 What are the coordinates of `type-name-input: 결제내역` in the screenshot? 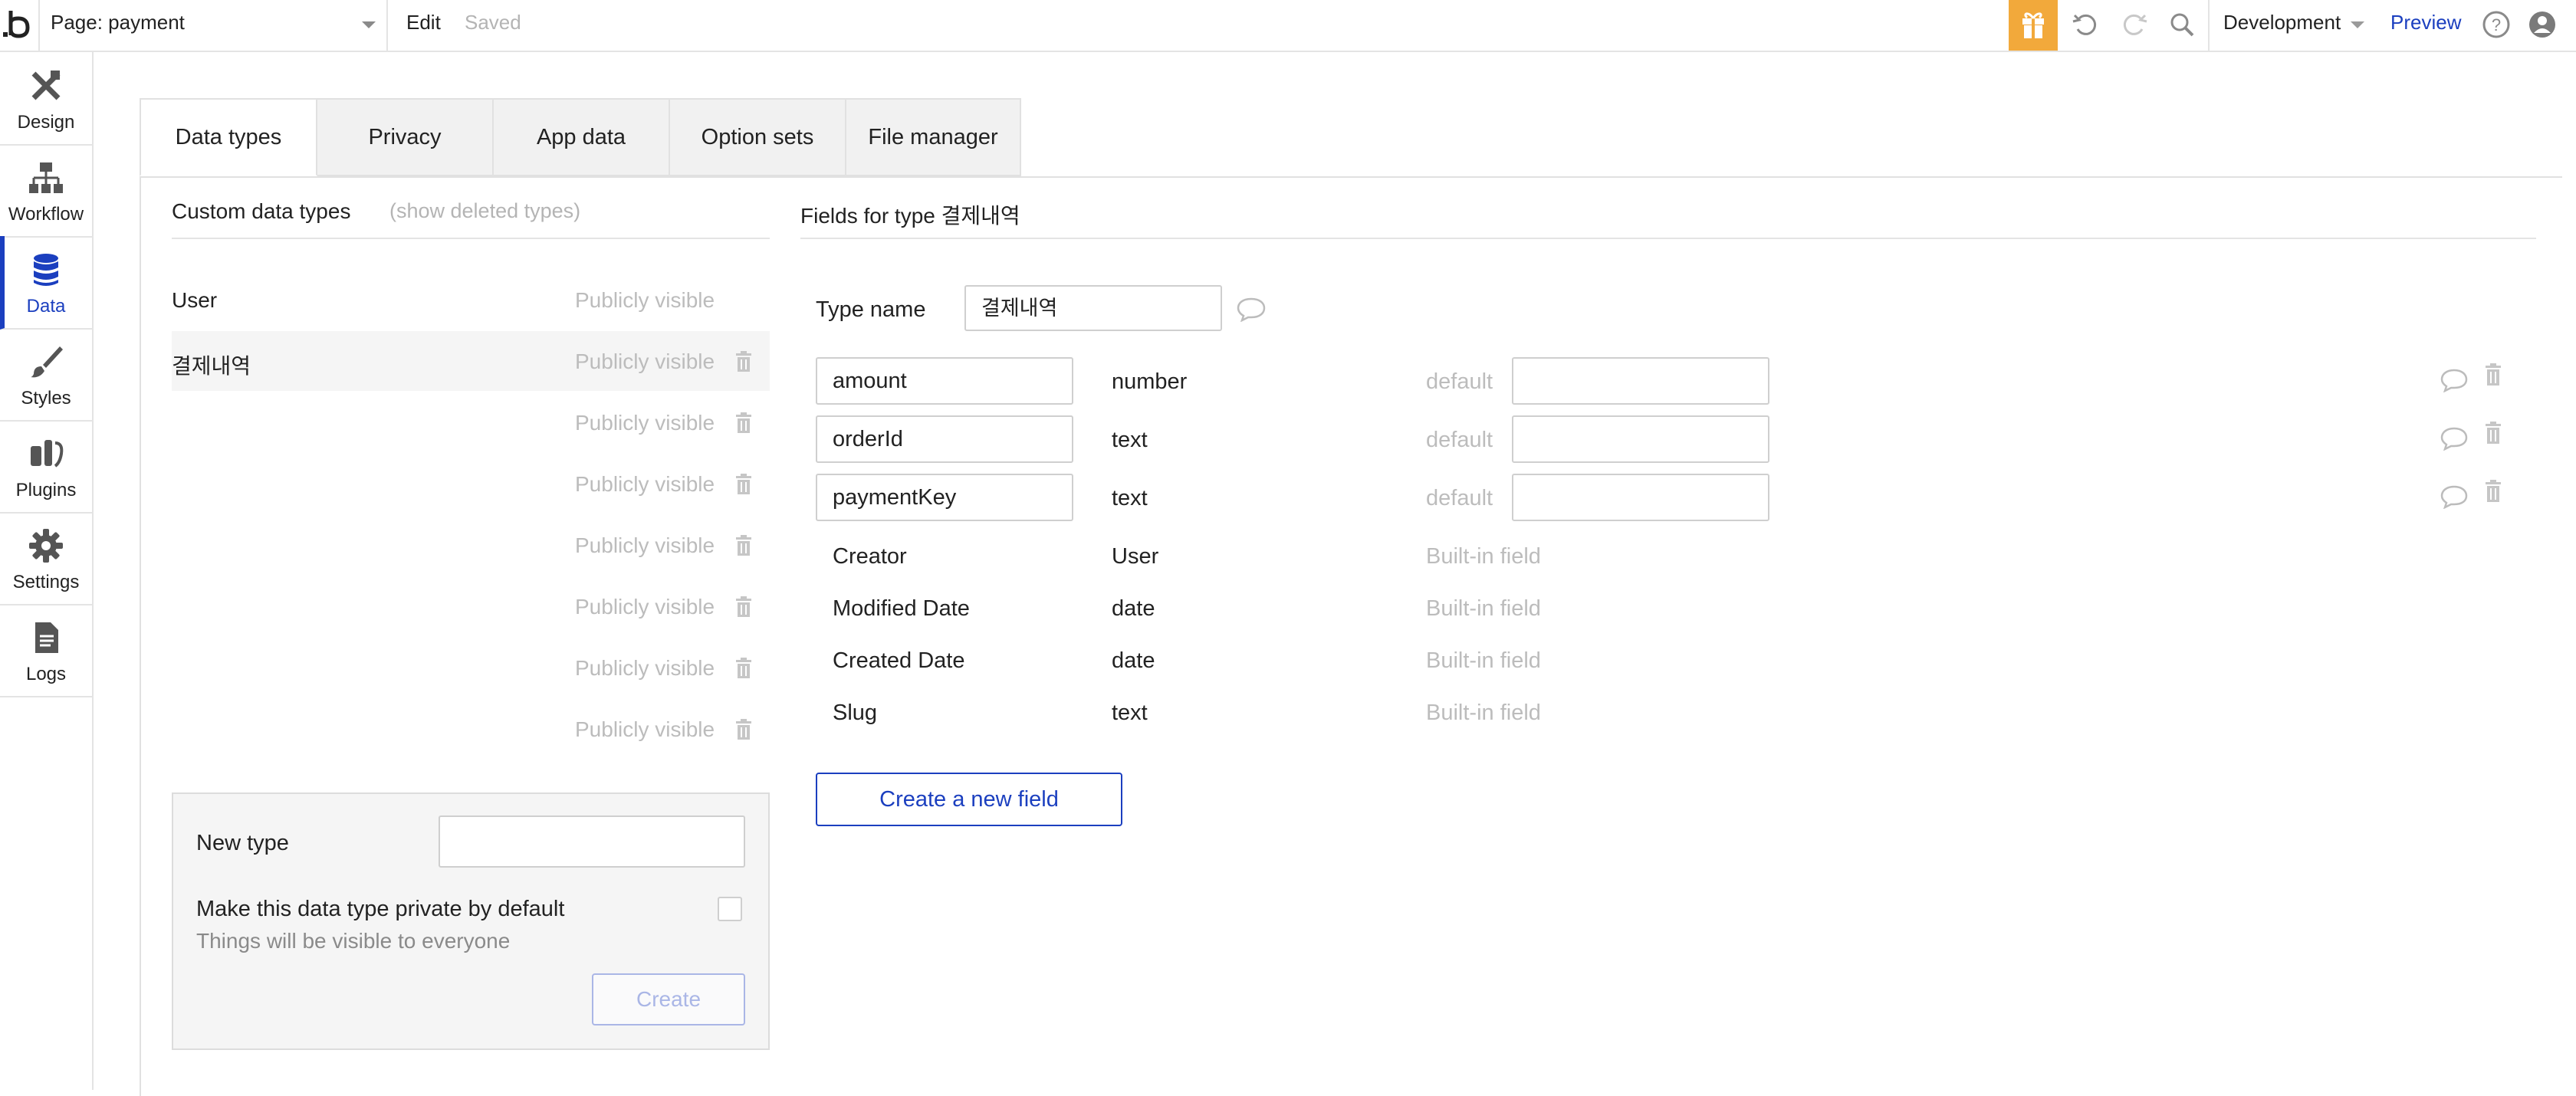 It's located at (1093, 308).